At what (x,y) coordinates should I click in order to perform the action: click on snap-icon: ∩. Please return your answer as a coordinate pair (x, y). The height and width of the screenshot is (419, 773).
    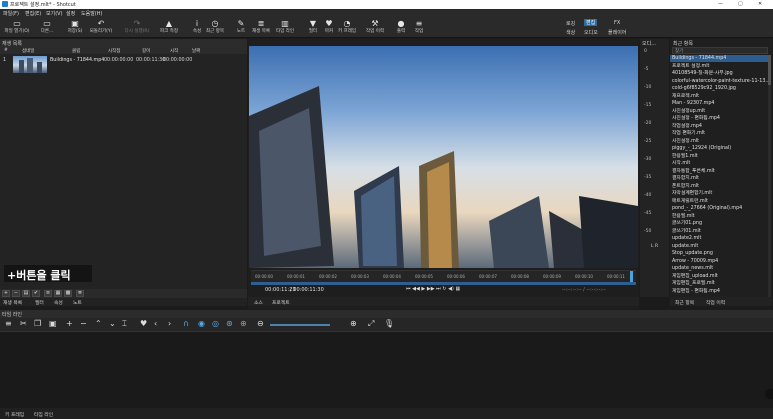
    Looking at the image, I should click on (186, 323).